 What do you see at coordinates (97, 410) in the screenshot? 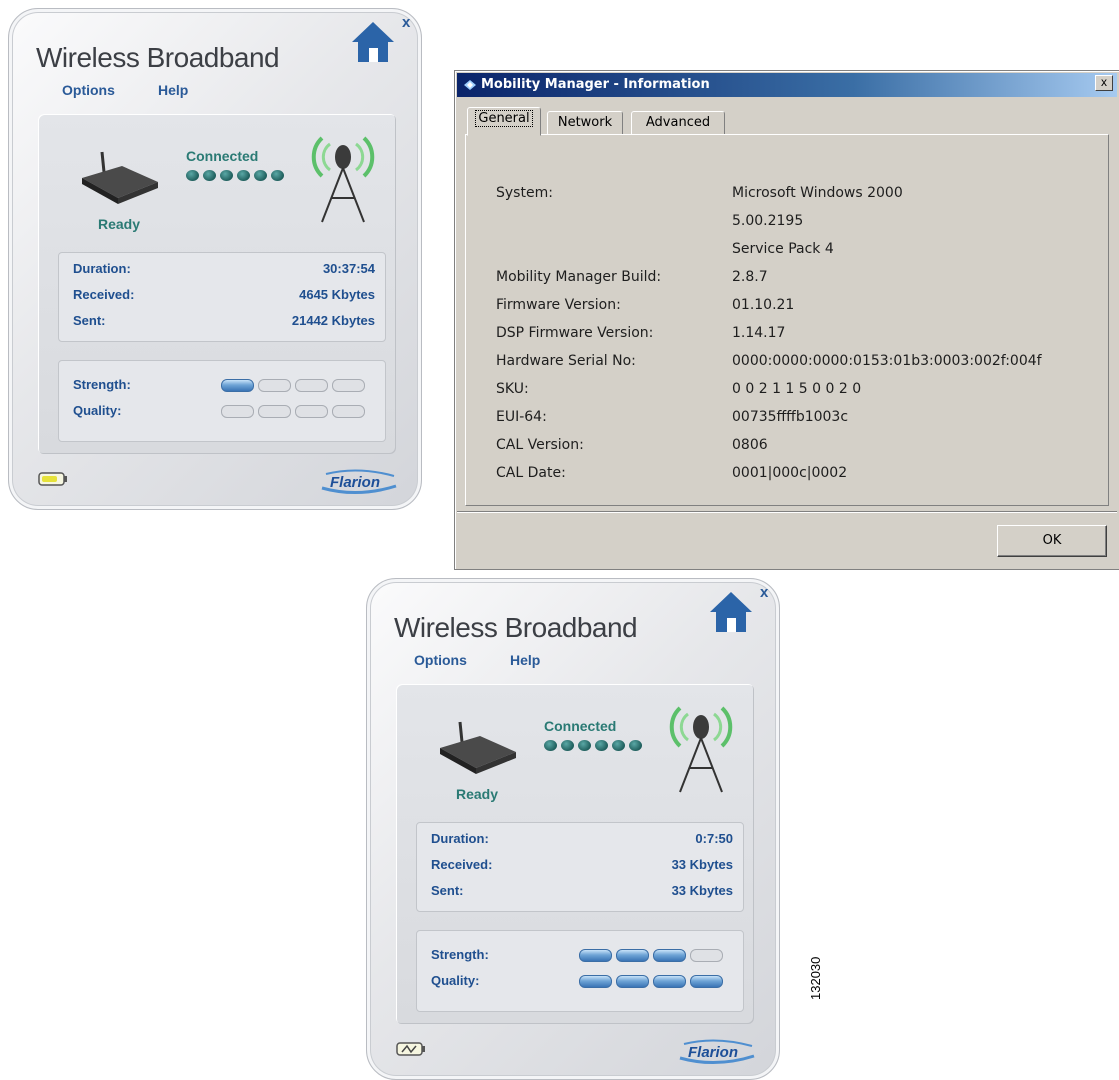
I see `quality-label: Quality:` at bounding box center [97, 410].